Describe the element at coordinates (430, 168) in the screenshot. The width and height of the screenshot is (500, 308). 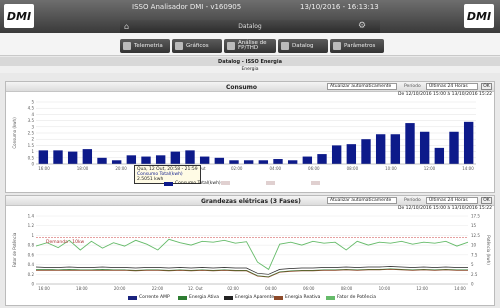
I see `x-tick-label: 12:00` at that location.